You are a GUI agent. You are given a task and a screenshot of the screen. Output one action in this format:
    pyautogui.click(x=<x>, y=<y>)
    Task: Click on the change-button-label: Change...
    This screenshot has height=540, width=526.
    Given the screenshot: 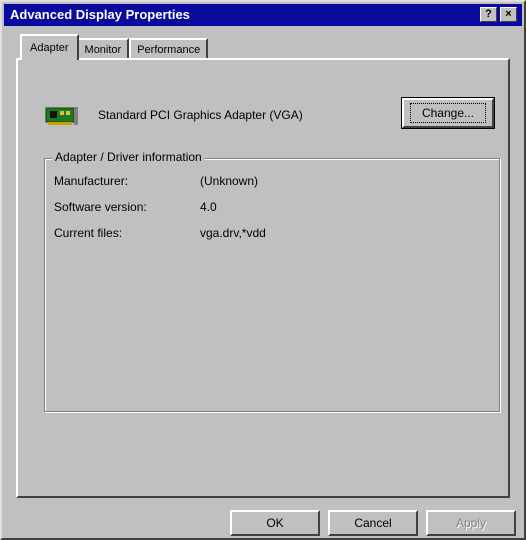 What is the action you would take?
    pyautogui.click(x=448, y=113)
    